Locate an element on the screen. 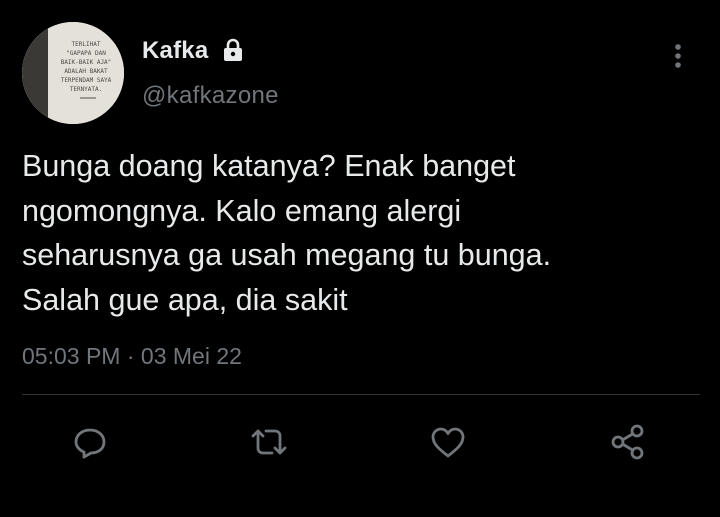  share-button is located at coordinates (628, 442).